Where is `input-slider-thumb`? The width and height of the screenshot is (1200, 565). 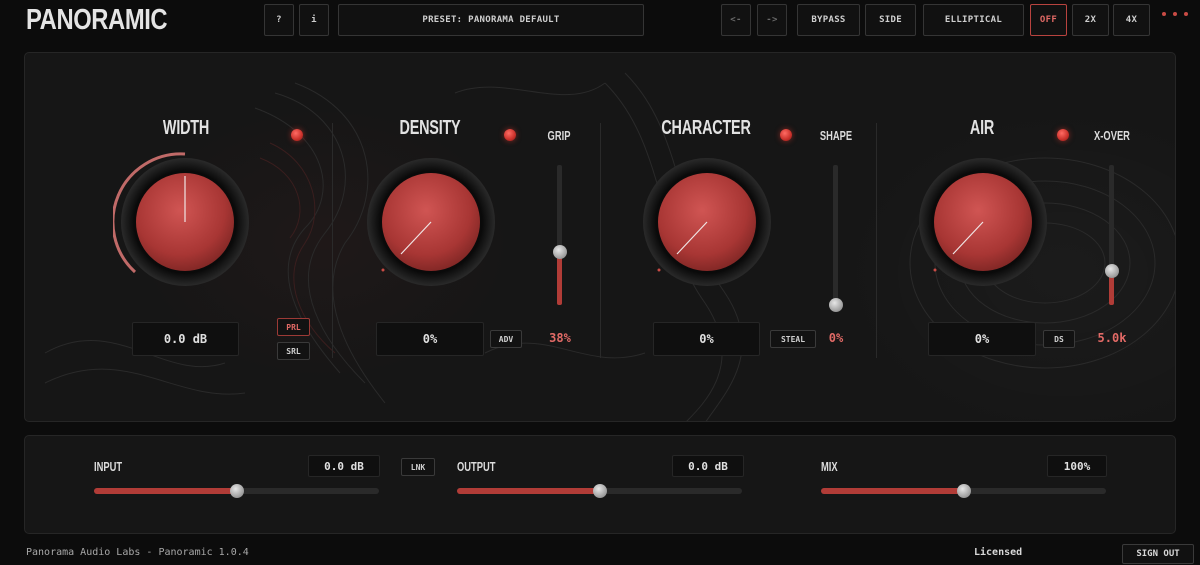 input-slider-thumb is located at coordinates (236, 491).